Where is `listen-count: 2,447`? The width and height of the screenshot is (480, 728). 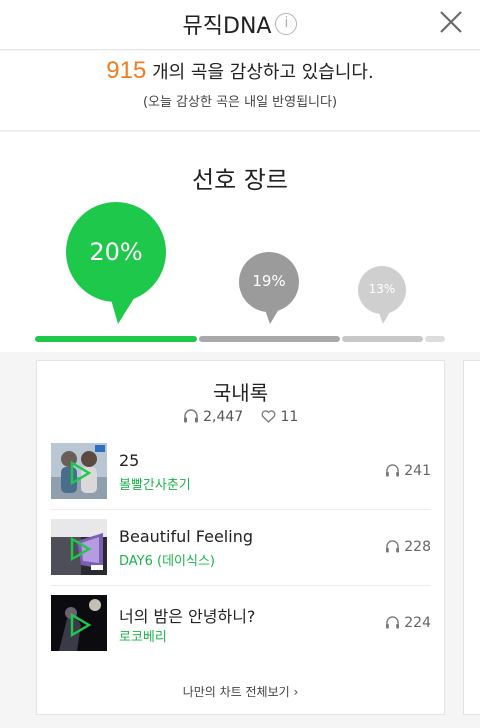
listen-count: 2,447 is located at coordinates (223, 417).